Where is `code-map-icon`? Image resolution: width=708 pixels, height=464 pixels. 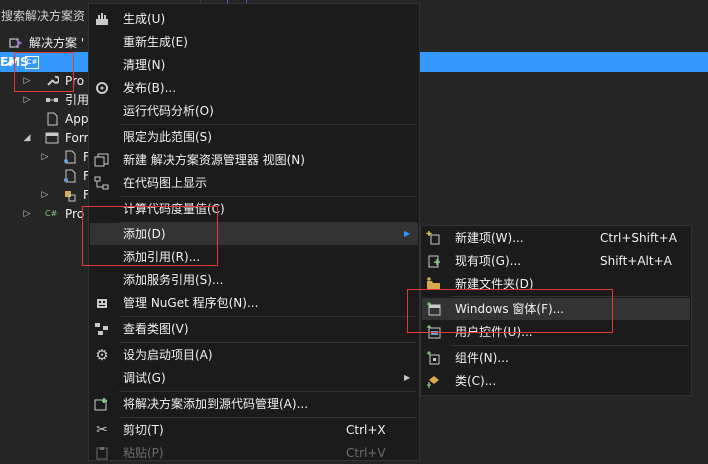 code-map-icon is located at coordinates (102, 183).